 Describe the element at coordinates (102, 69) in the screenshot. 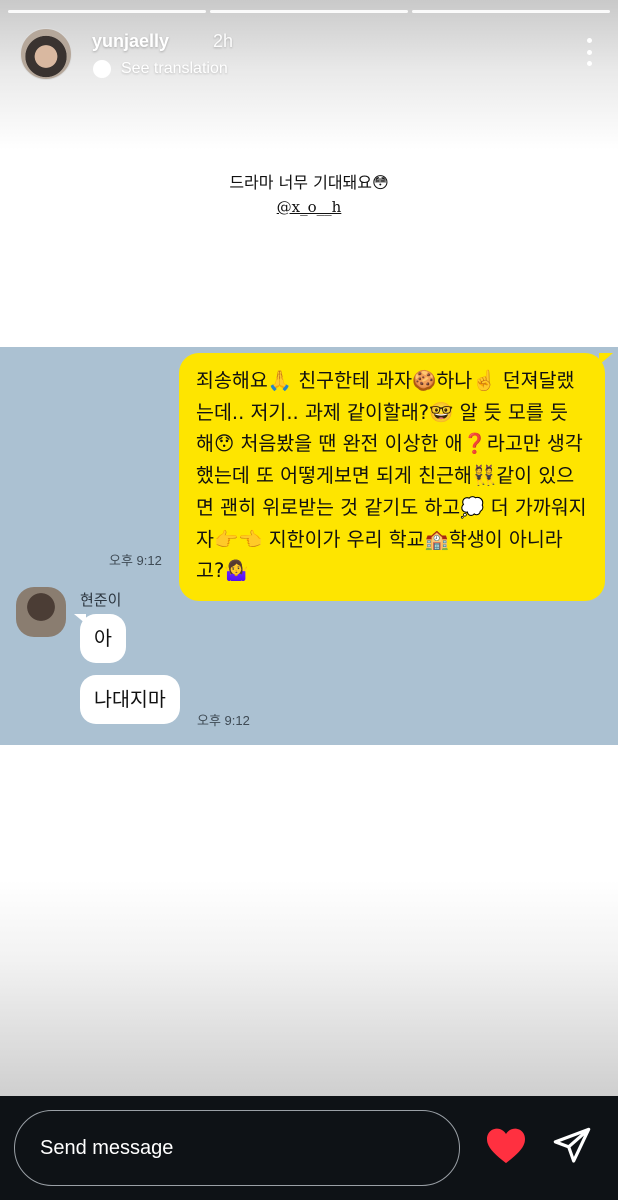

I see `translate-icon` at that location.